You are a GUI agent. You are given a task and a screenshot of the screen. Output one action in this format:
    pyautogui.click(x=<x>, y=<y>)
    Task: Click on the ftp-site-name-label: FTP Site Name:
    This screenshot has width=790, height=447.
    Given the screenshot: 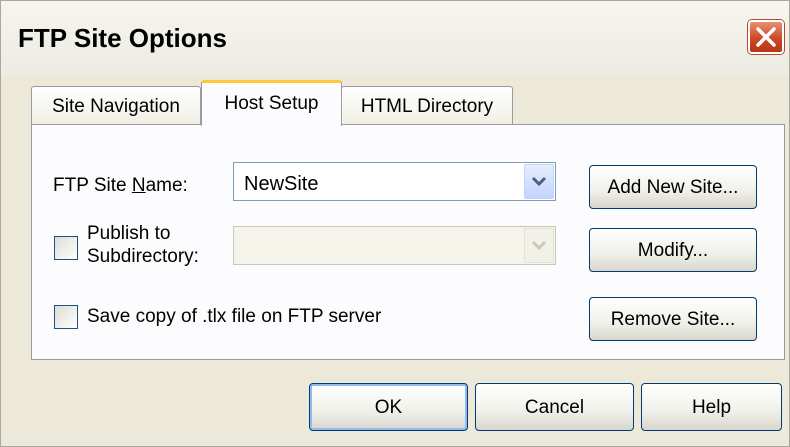 What is the action you would take?
    pyautogui.click(x=120, y=186)
    